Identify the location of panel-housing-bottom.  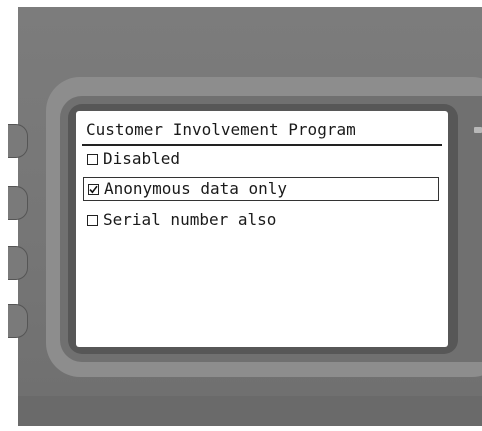
(250, 411).